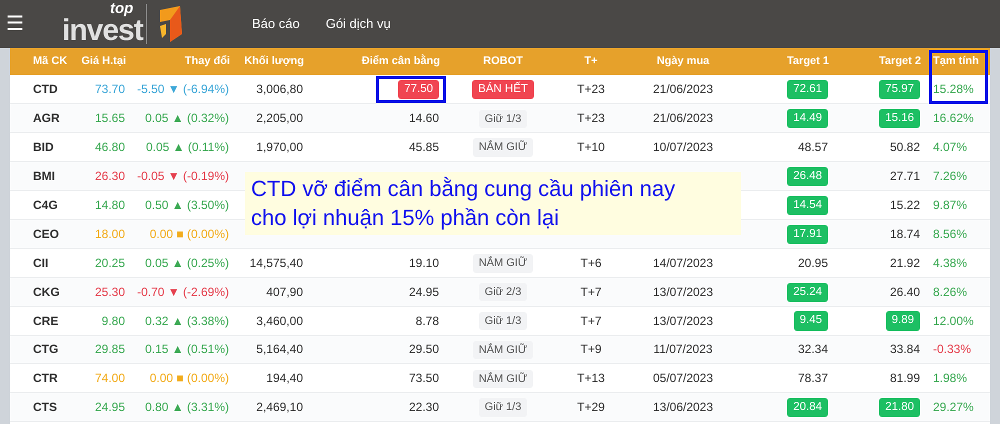  What do you see at coordinates (46, 233) in the screenshot?
I see `stock-code: CEO` at bounding box center [46, 233].